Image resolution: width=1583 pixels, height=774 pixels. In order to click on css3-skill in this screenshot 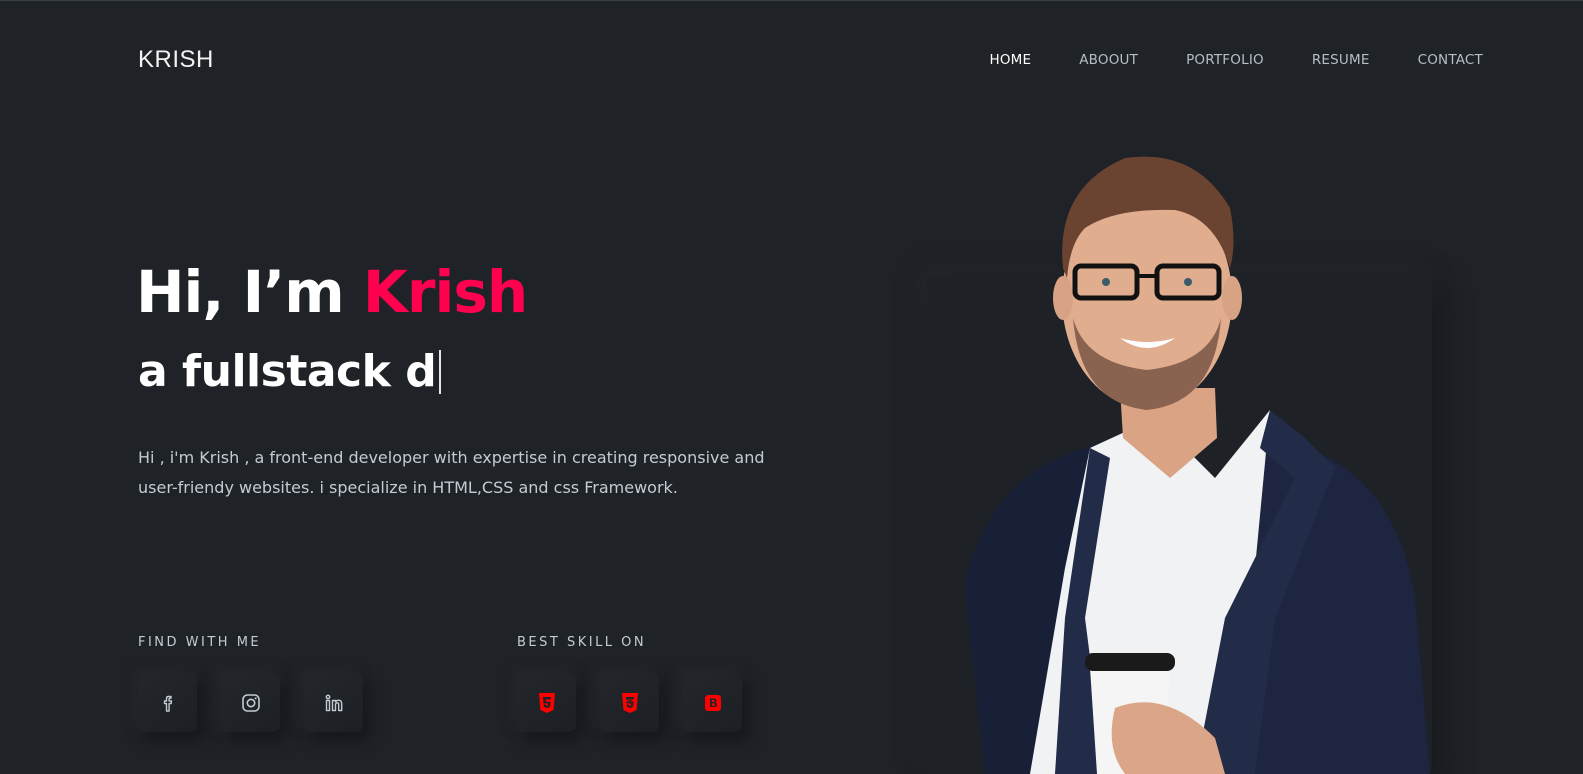, I will do `click(629, 702)`.